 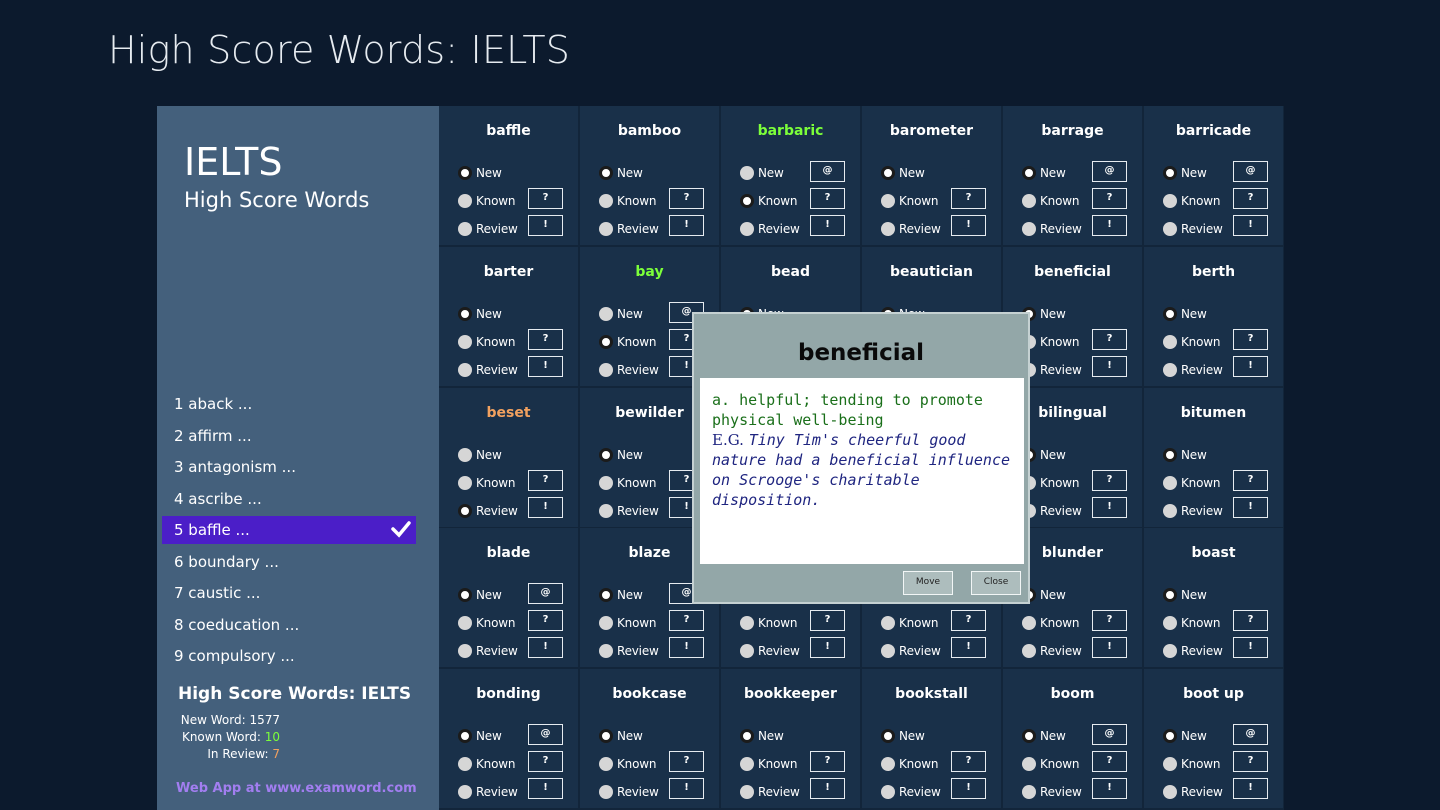 What do you see at coordinates (790, 131) in the screenshot?
I see `word-title: barbaric` at bounding box center [790, 131].